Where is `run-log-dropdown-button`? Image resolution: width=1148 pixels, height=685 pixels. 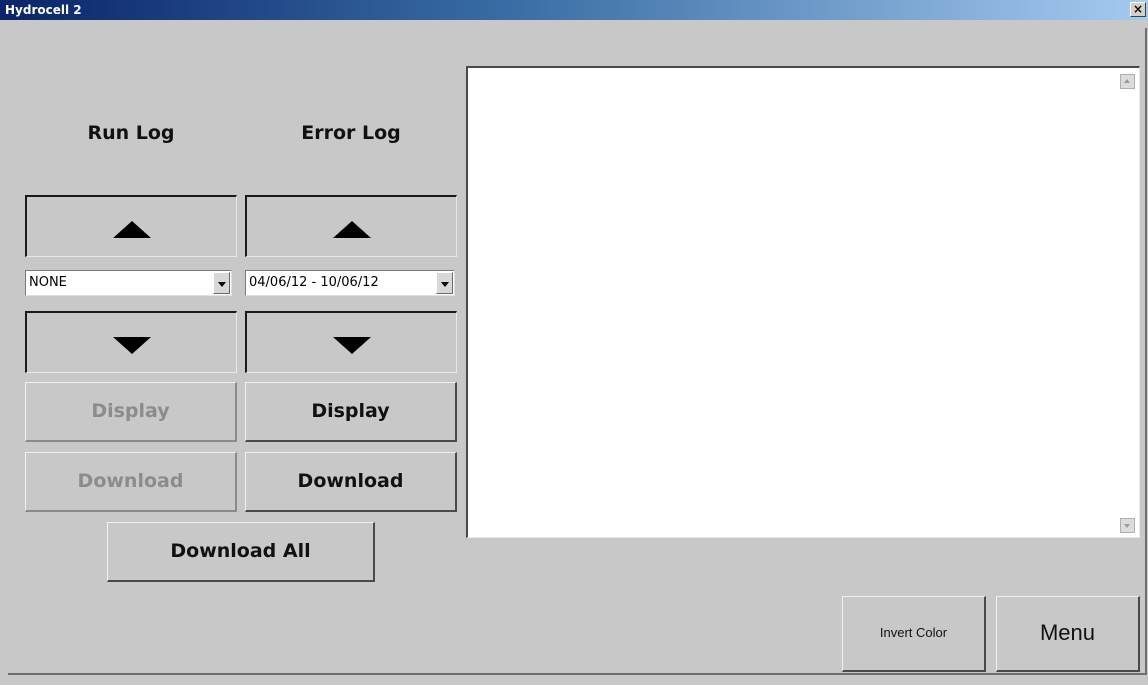 run-log-dropdown-button is located at coordinates (221, 283).